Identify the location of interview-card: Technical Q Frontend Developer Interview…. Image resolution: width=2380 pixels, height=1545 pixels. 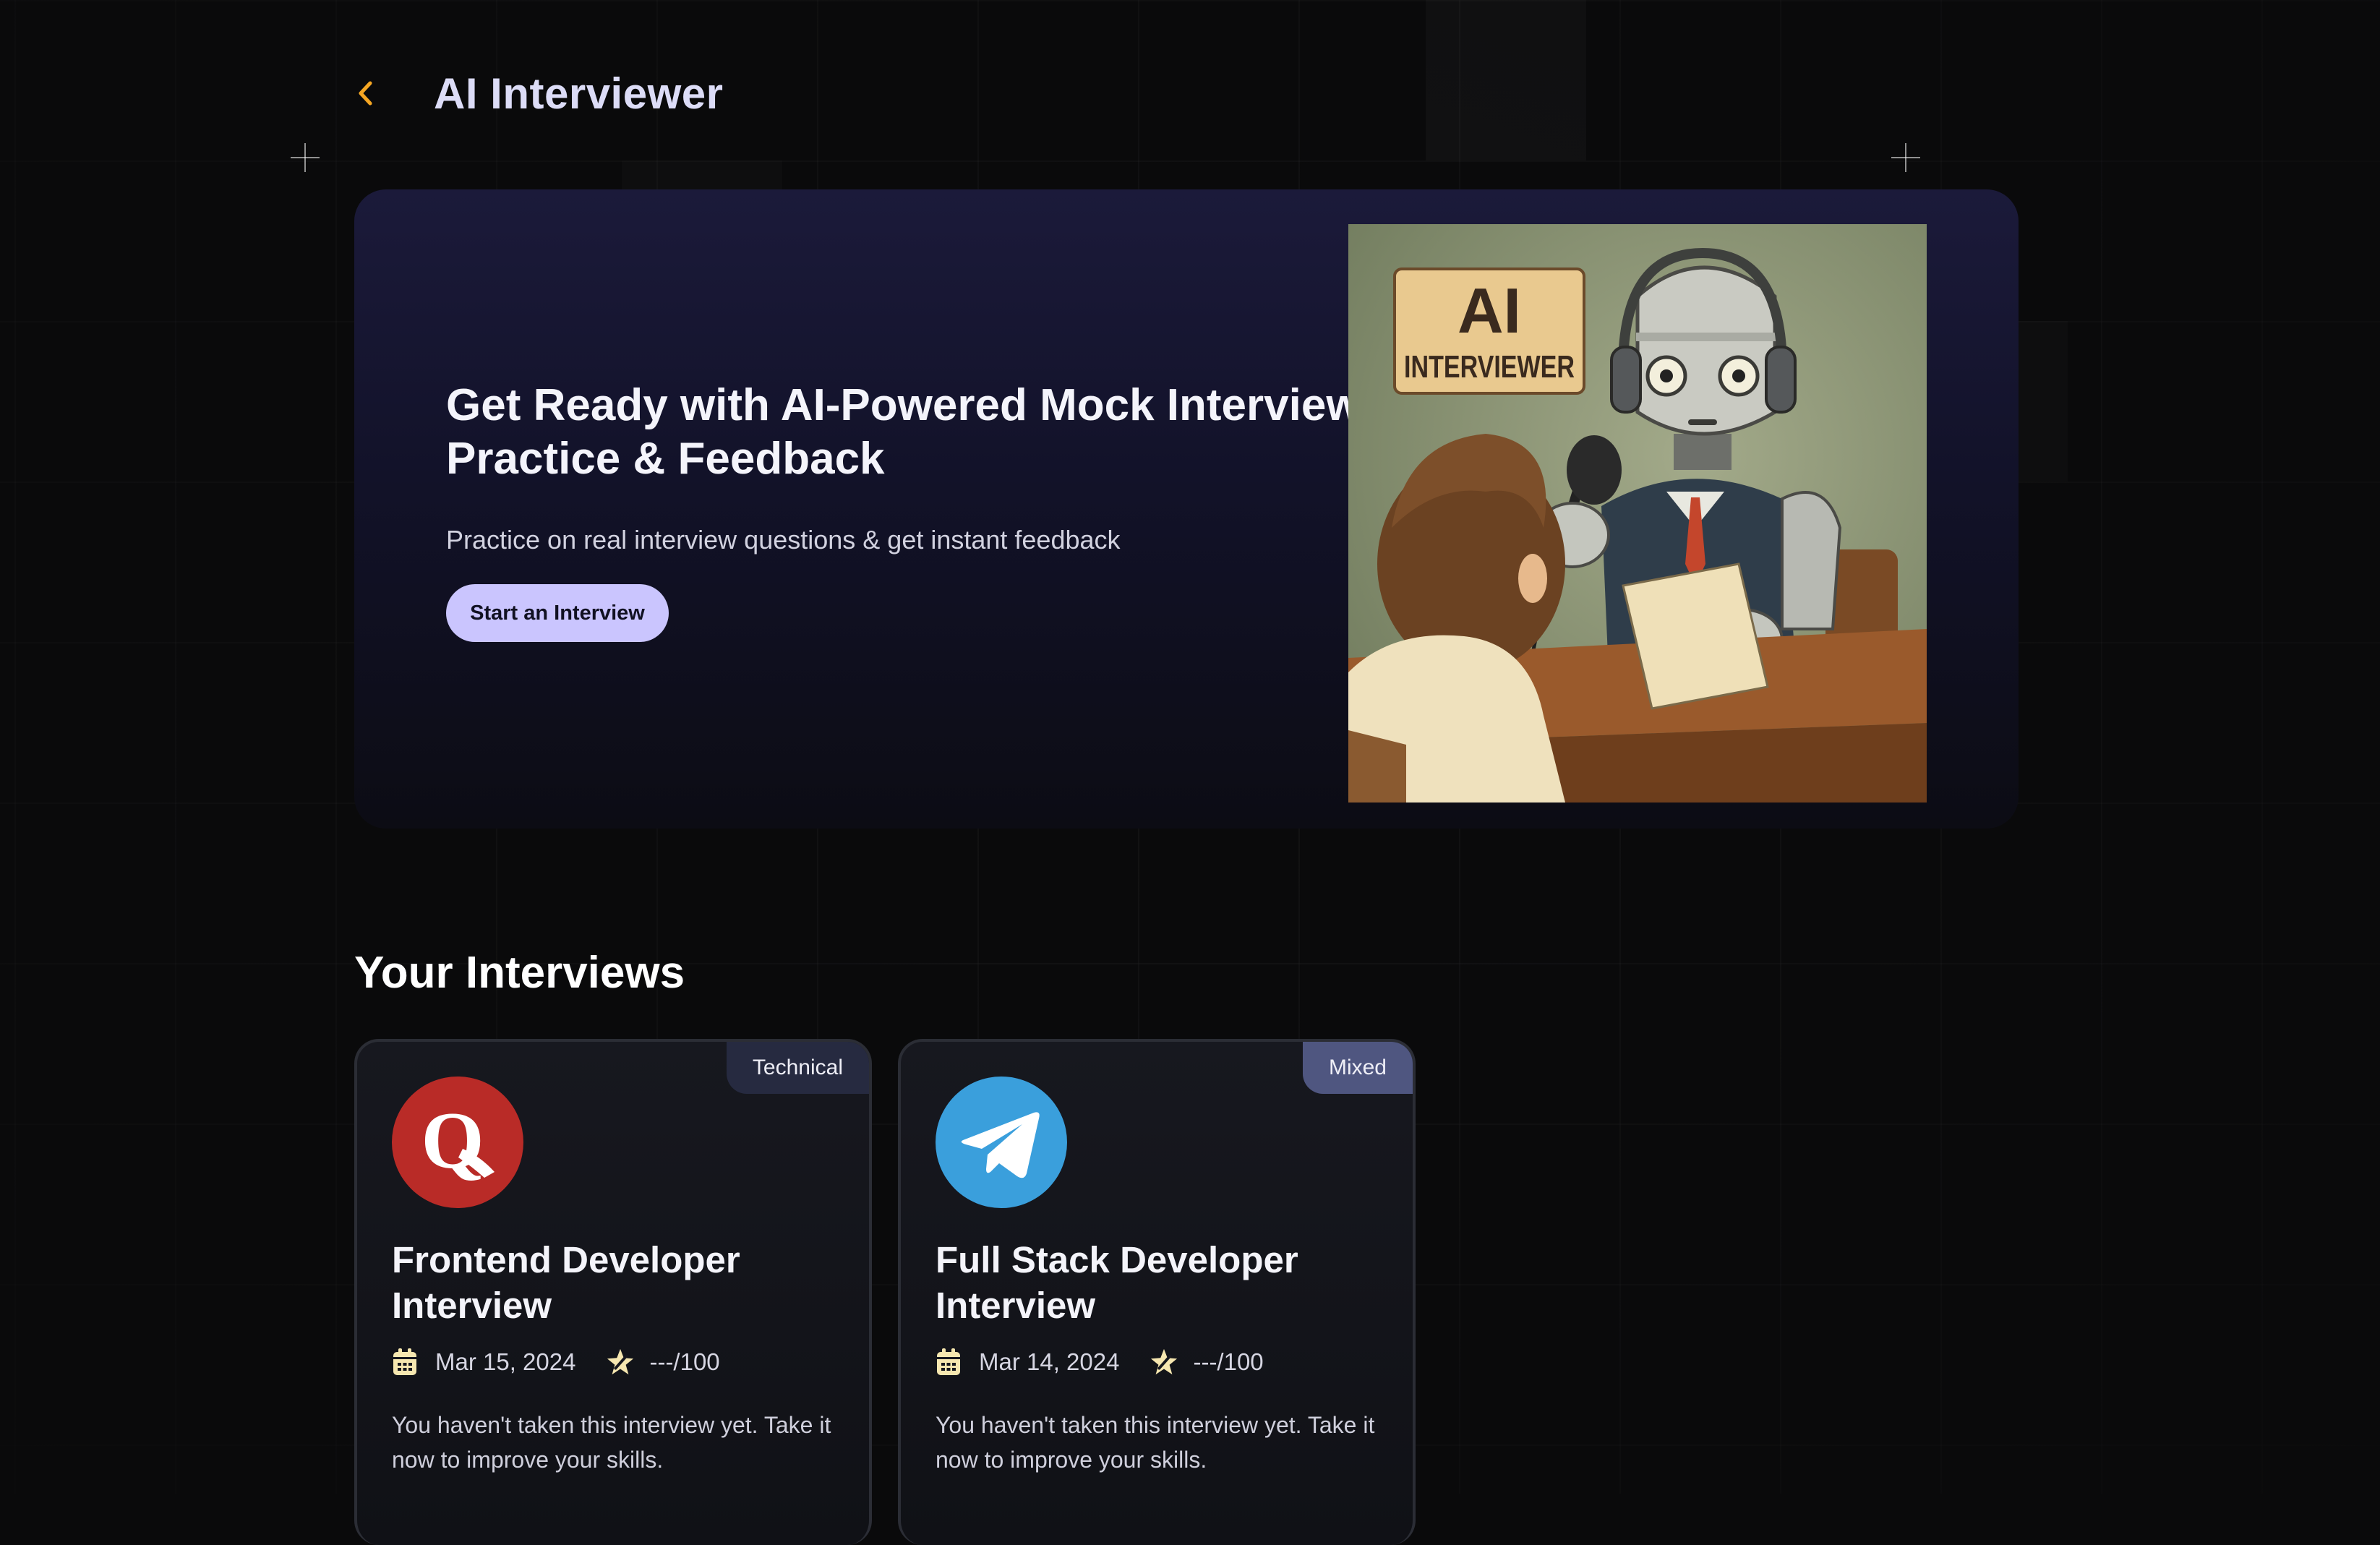
(613, 1292).